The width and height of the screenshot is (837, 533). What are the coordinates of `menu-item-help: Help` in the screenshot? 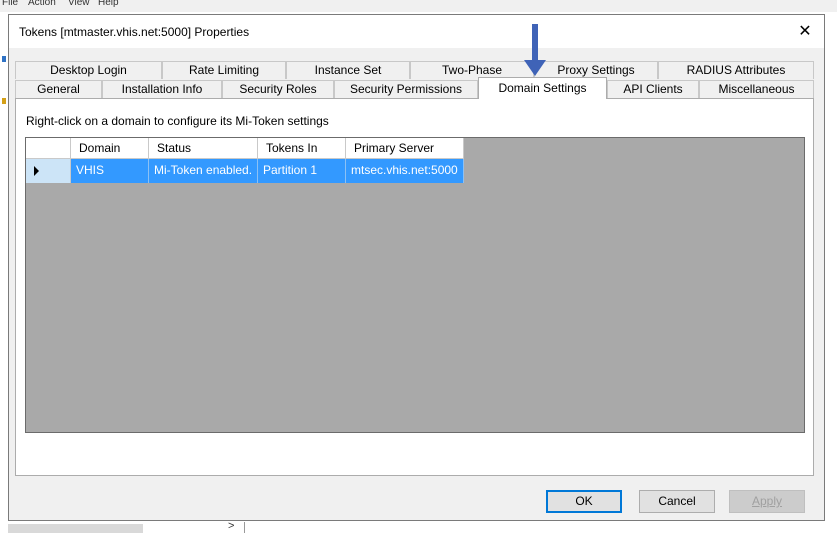 It's located at (108, 4).